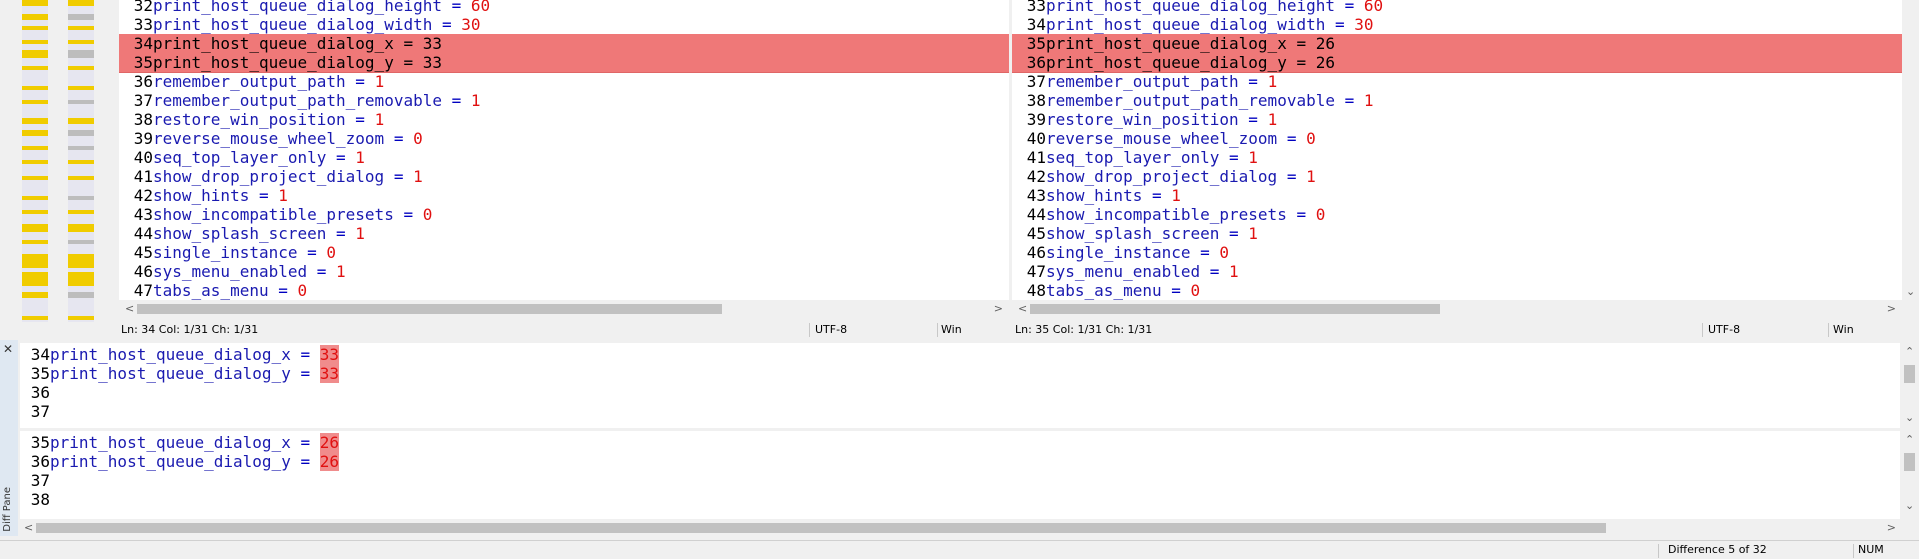 The width and height of the screenshot is (1919, 559). What do you see at coordinates (40, 354) in the screenshot?
I see `line-number: 34` at bounding box center [40, 354].